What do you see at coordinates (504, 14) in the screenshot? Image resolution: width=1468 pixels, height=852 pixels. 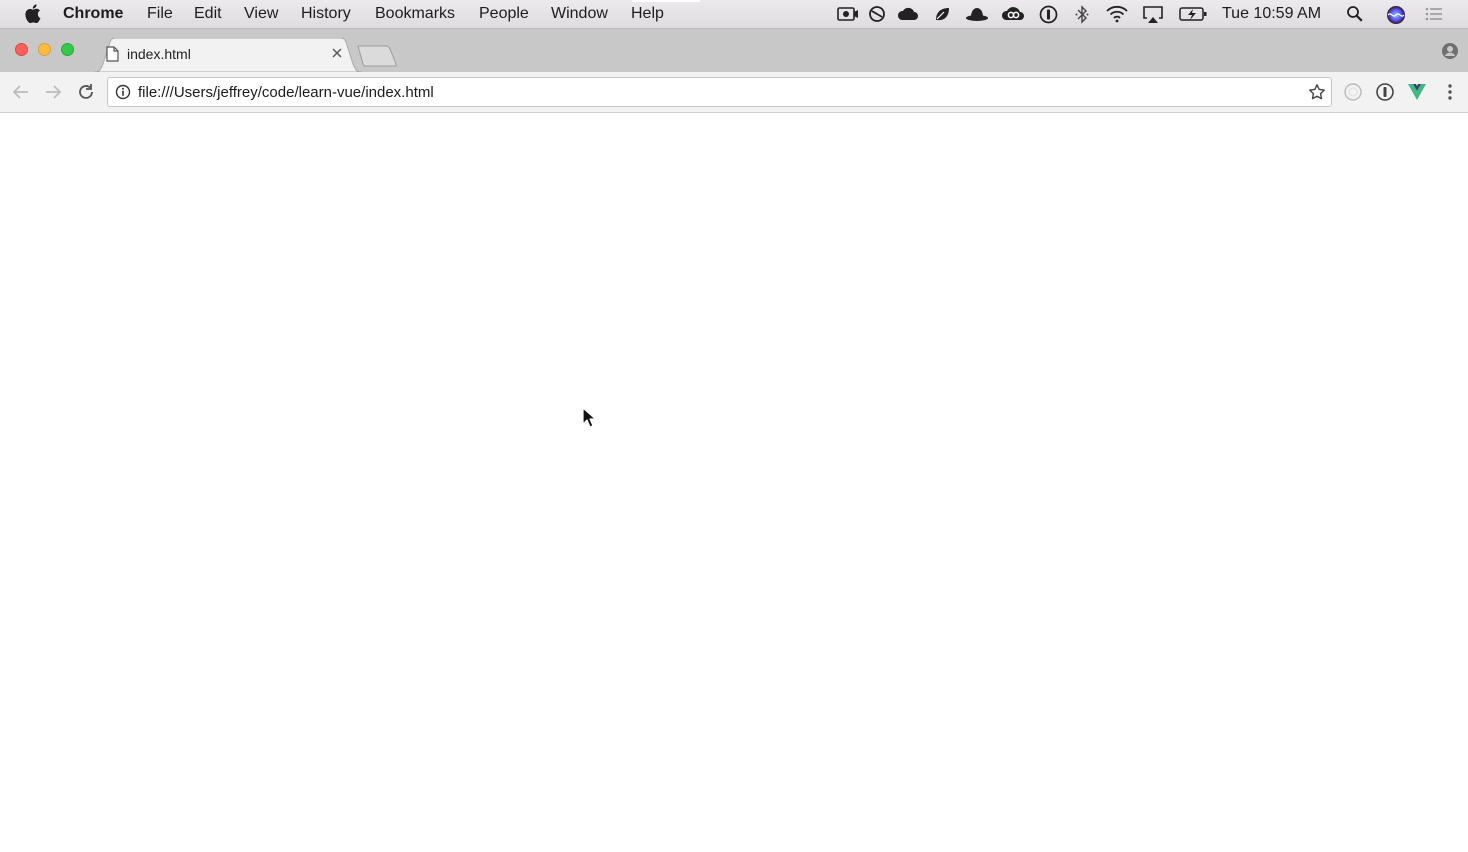 I see `menu-people: People` at bounding box center [504, 14].